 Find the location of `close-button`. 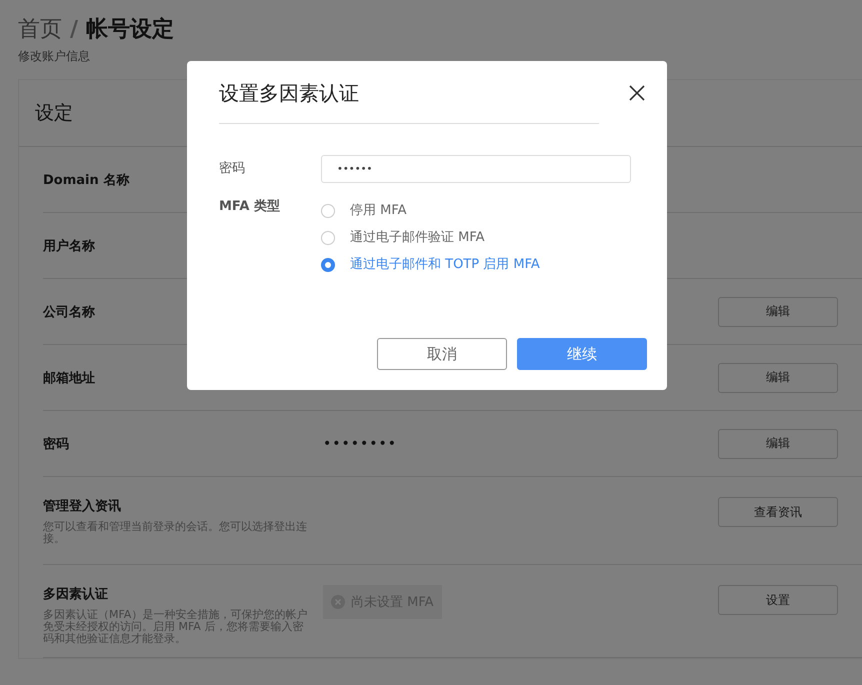

close-button is located at coordinates (637, 93).